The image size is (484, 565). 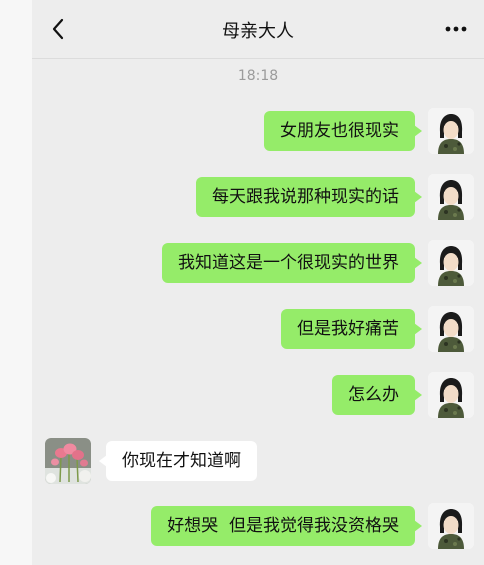 What do you see at coordinates (258, 400) in the screenshot?
I see `message-row: 怎么办` at bounding box center [258, 400].